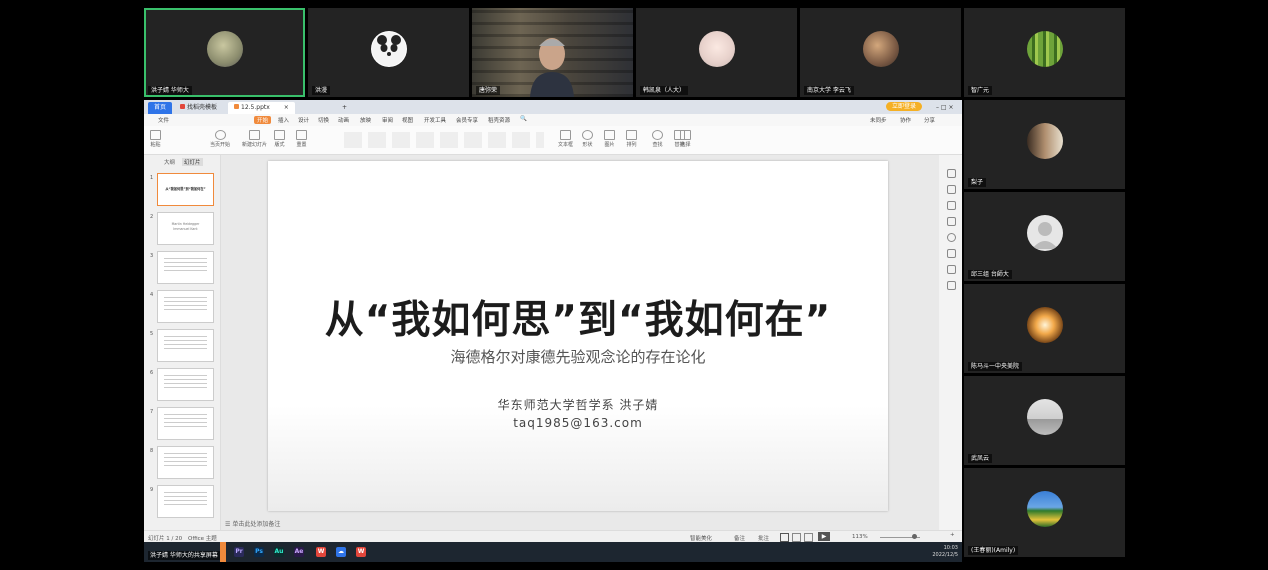  Describe the element at coordinates (407, 120) in the screenshot. I see `menu-item: 视图` at that location.